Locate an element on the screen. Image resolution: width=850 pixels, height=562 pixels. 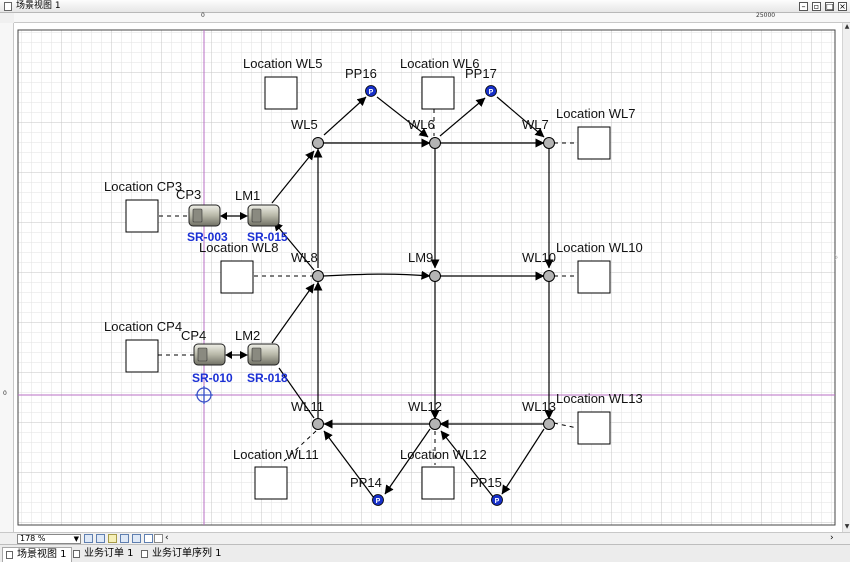
layer-icon is located at coordinates (124, 538).